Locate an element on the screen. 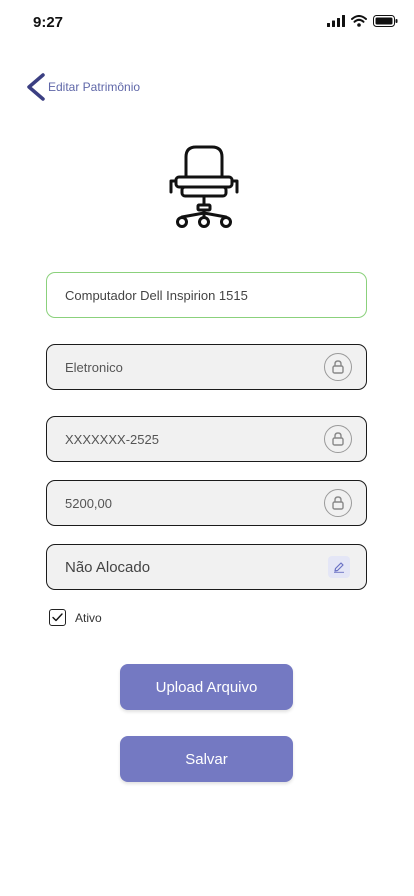 Image resolution: width=414 pixels, height=896 pixels. wifi-icon is located at coordinates (359, 21).